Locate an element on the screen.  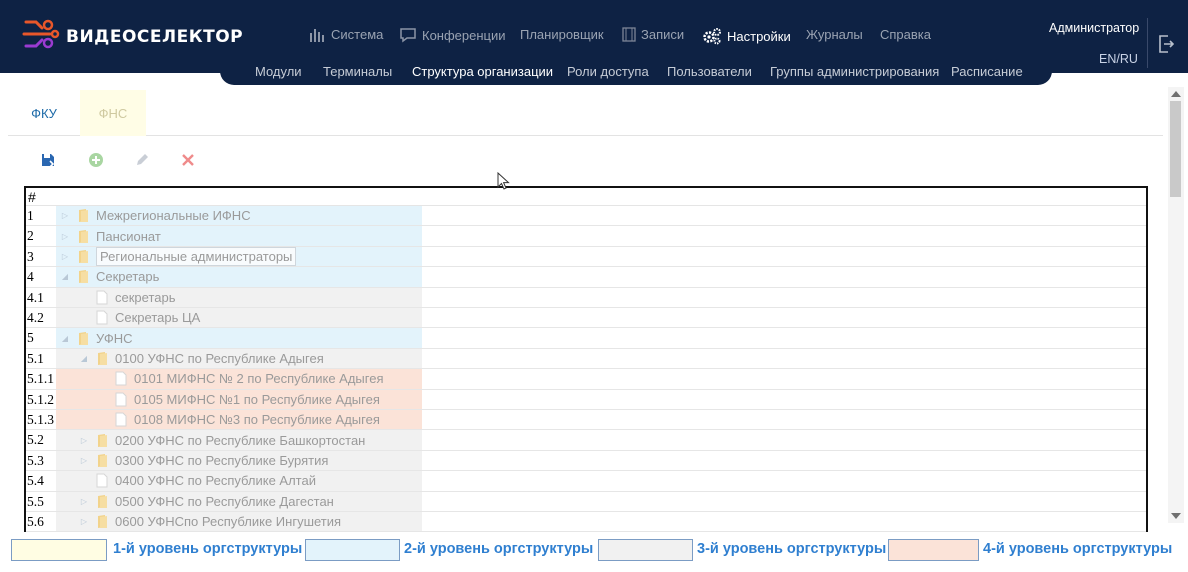
vertical-scrollbar is located at coordinates (1176, 305).